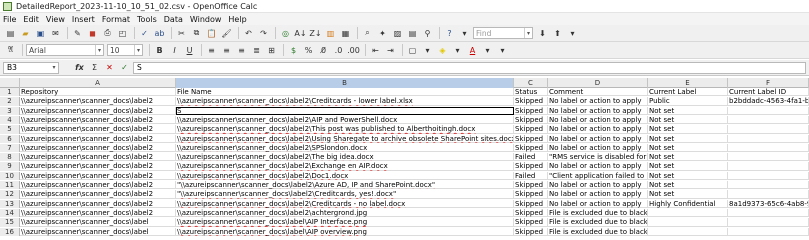  What do you see at coordinates (10, 120) in the screenshot?
I see `row-header: 4` at bounding box center [10, 120].